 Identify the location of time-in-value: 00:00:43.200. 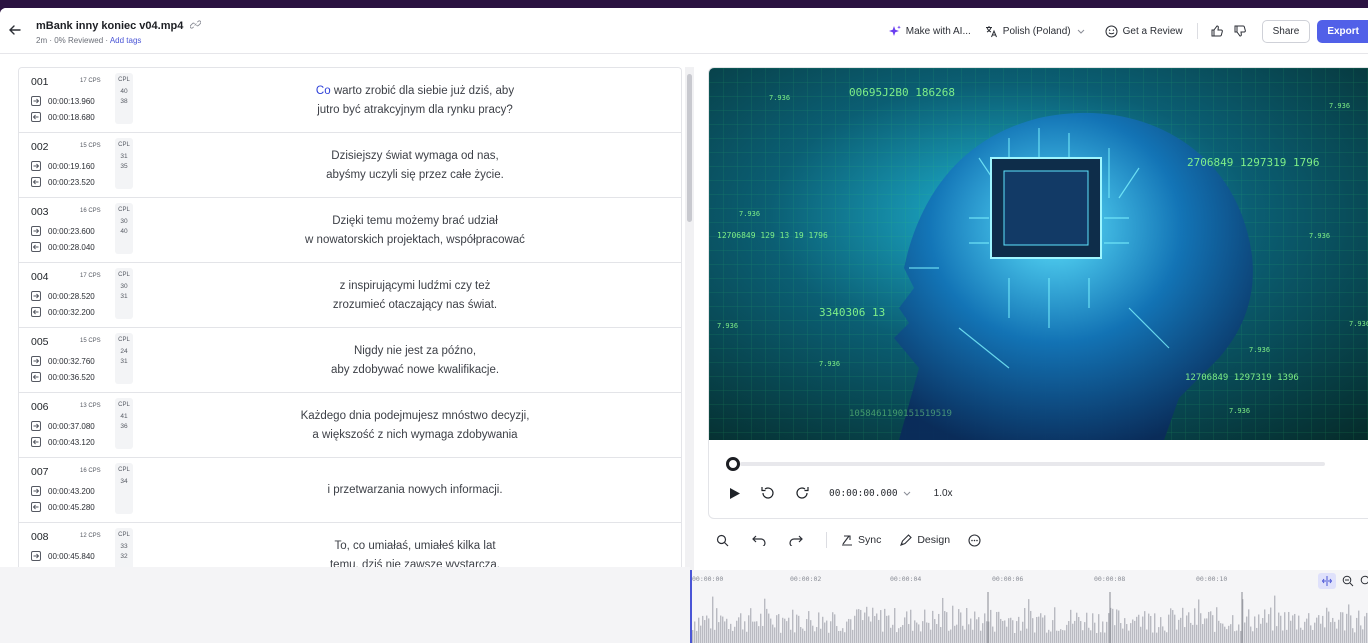
(71, 491).